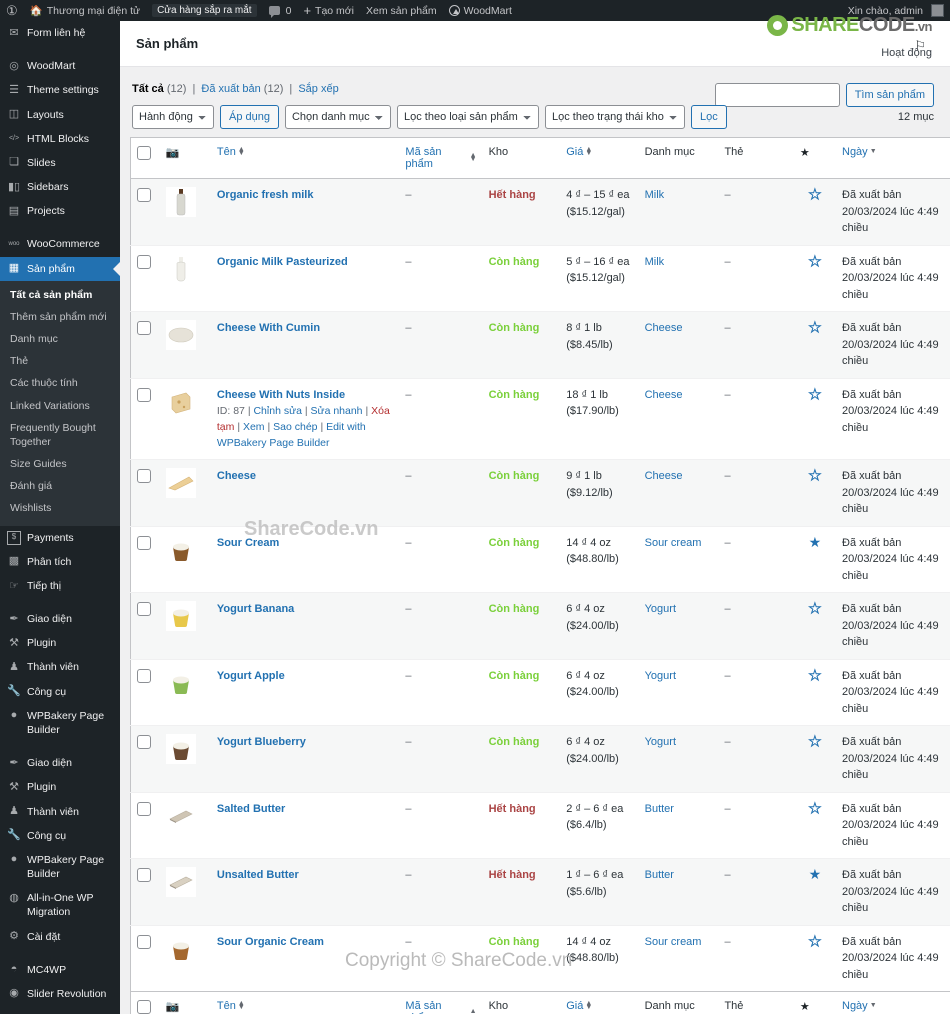  What do you see at coordinates (305, 1002) in the screenshot?
I see `column-footer-name: Tên ▲ ▼` at bounding box center [305, 1002].